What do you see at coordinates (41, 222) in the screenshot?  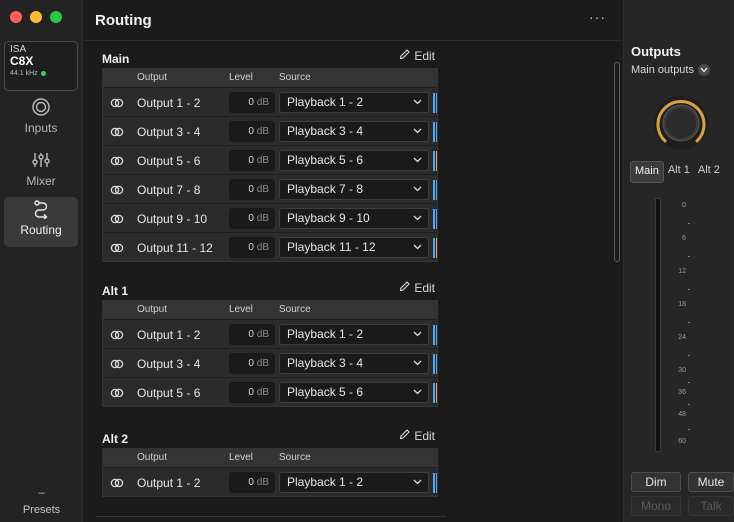 I see `nav-routing: Routing` at bounding box center [41, 222].